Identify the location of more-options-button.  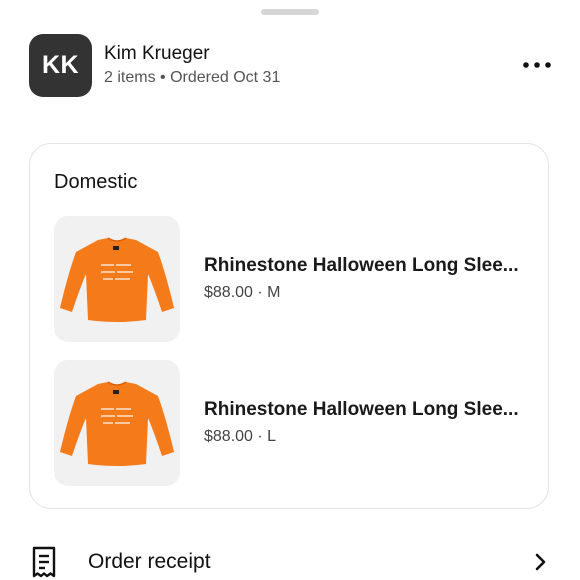
(537, 65).